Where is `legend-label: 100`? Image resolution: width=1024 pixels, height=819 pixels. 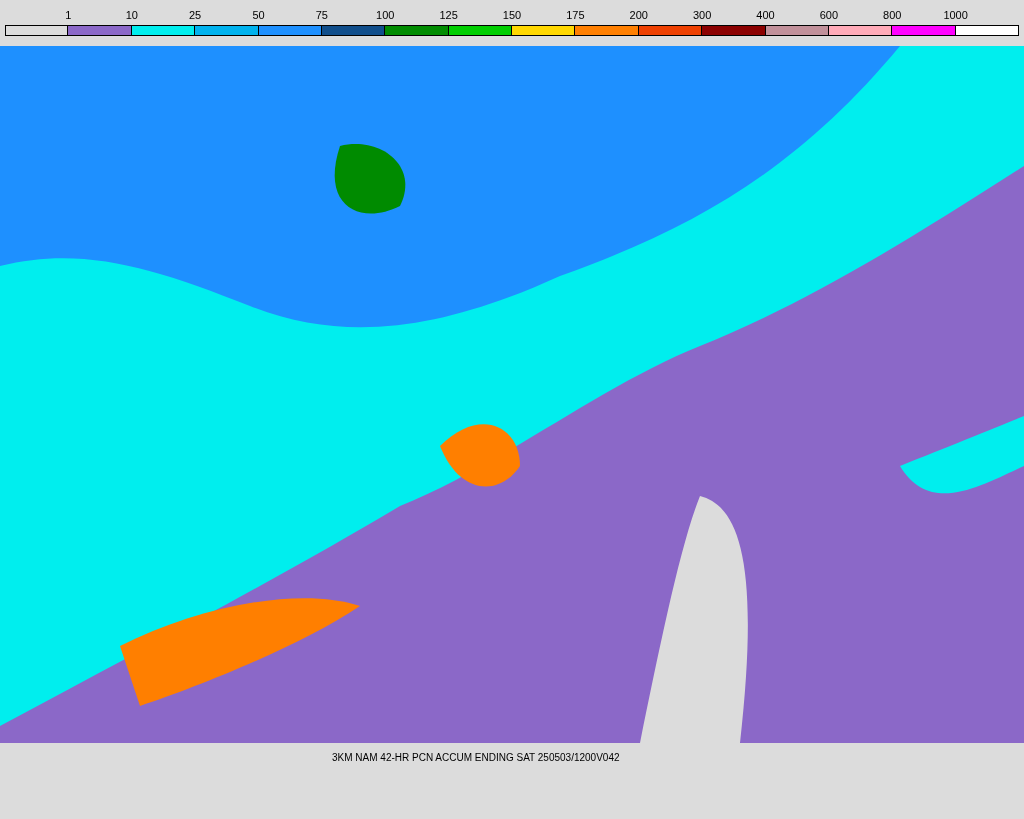
legend-label: 100 is located at coordinates (385, 15).